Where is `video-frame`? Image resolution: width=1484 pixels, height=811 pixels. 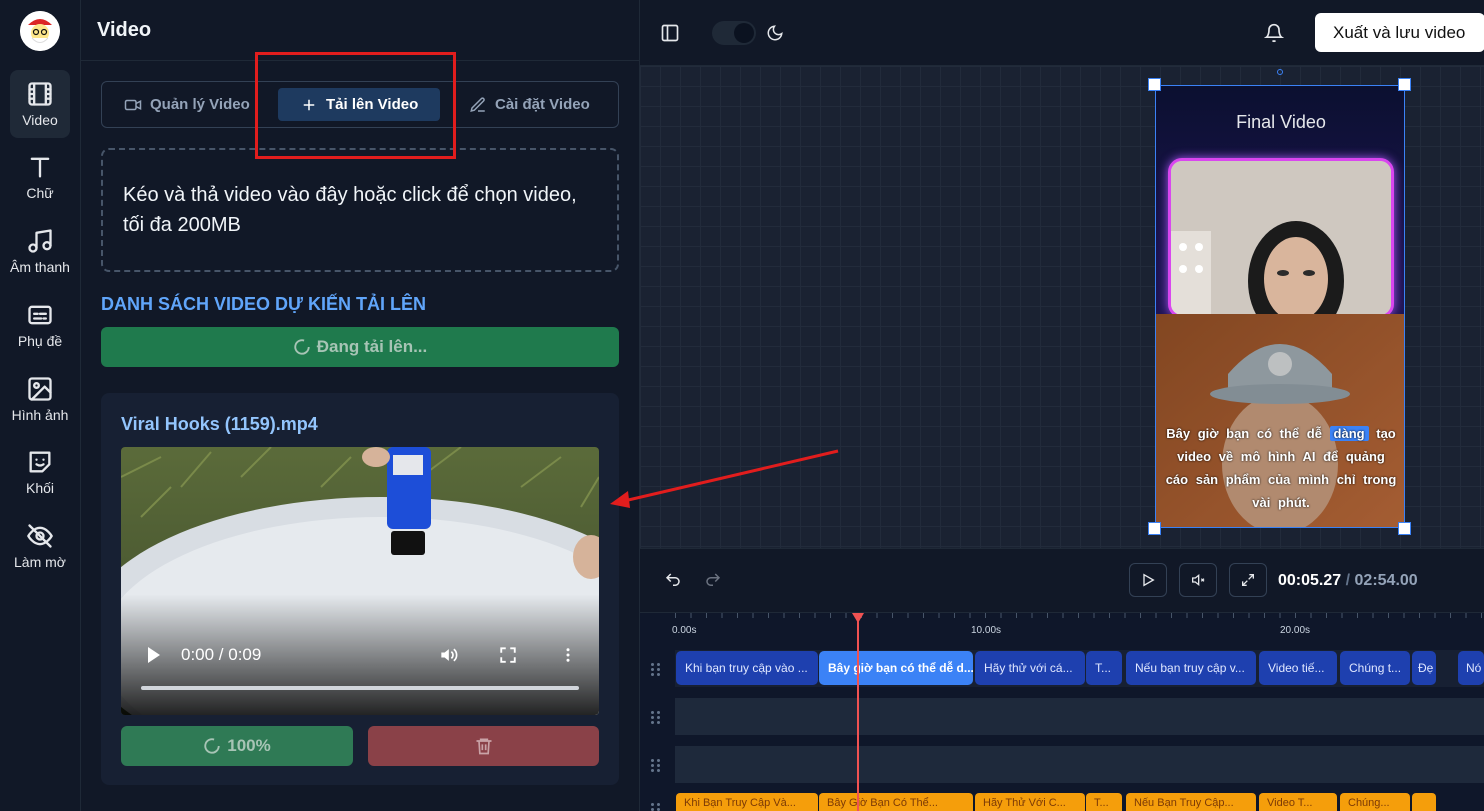 video-frame is located at coordinates (360, 581).